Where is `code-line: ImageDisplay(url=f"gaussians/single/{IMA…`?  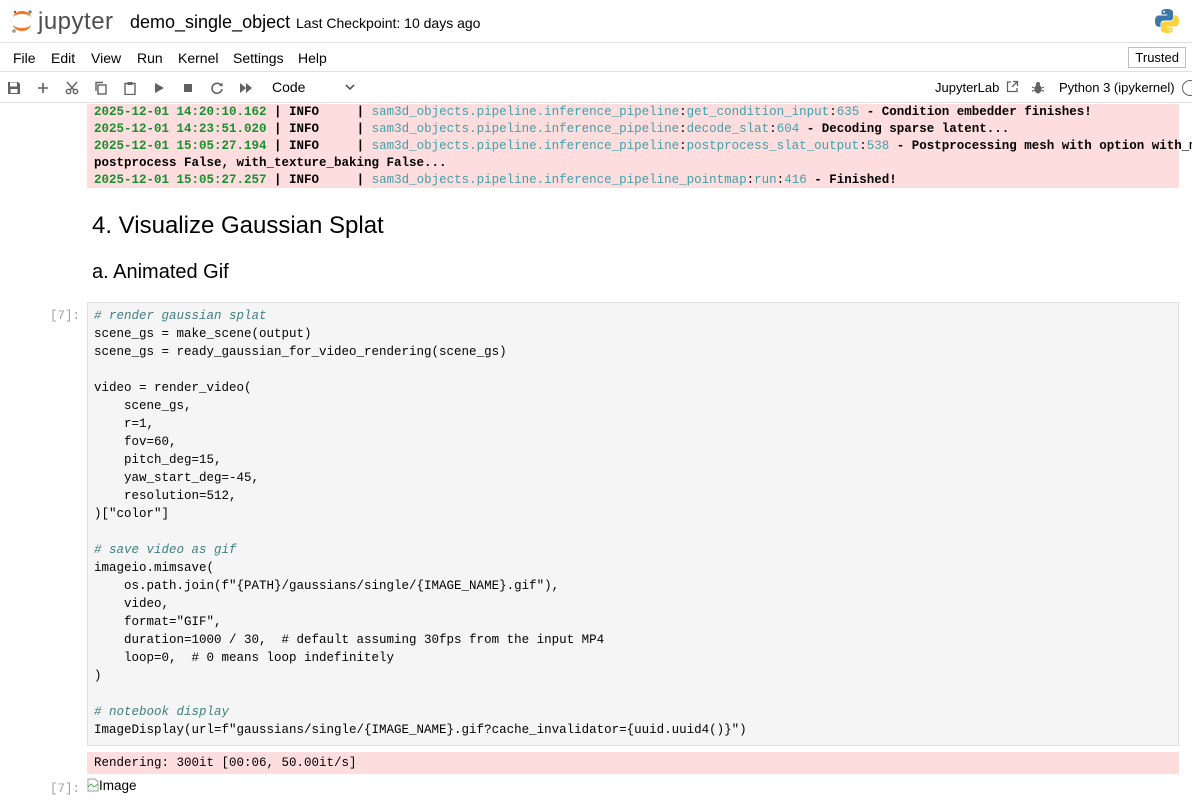
code-line: ImageDisplay(url=f"gaussians/single/{IMA… is located at coordinates (420, 730).